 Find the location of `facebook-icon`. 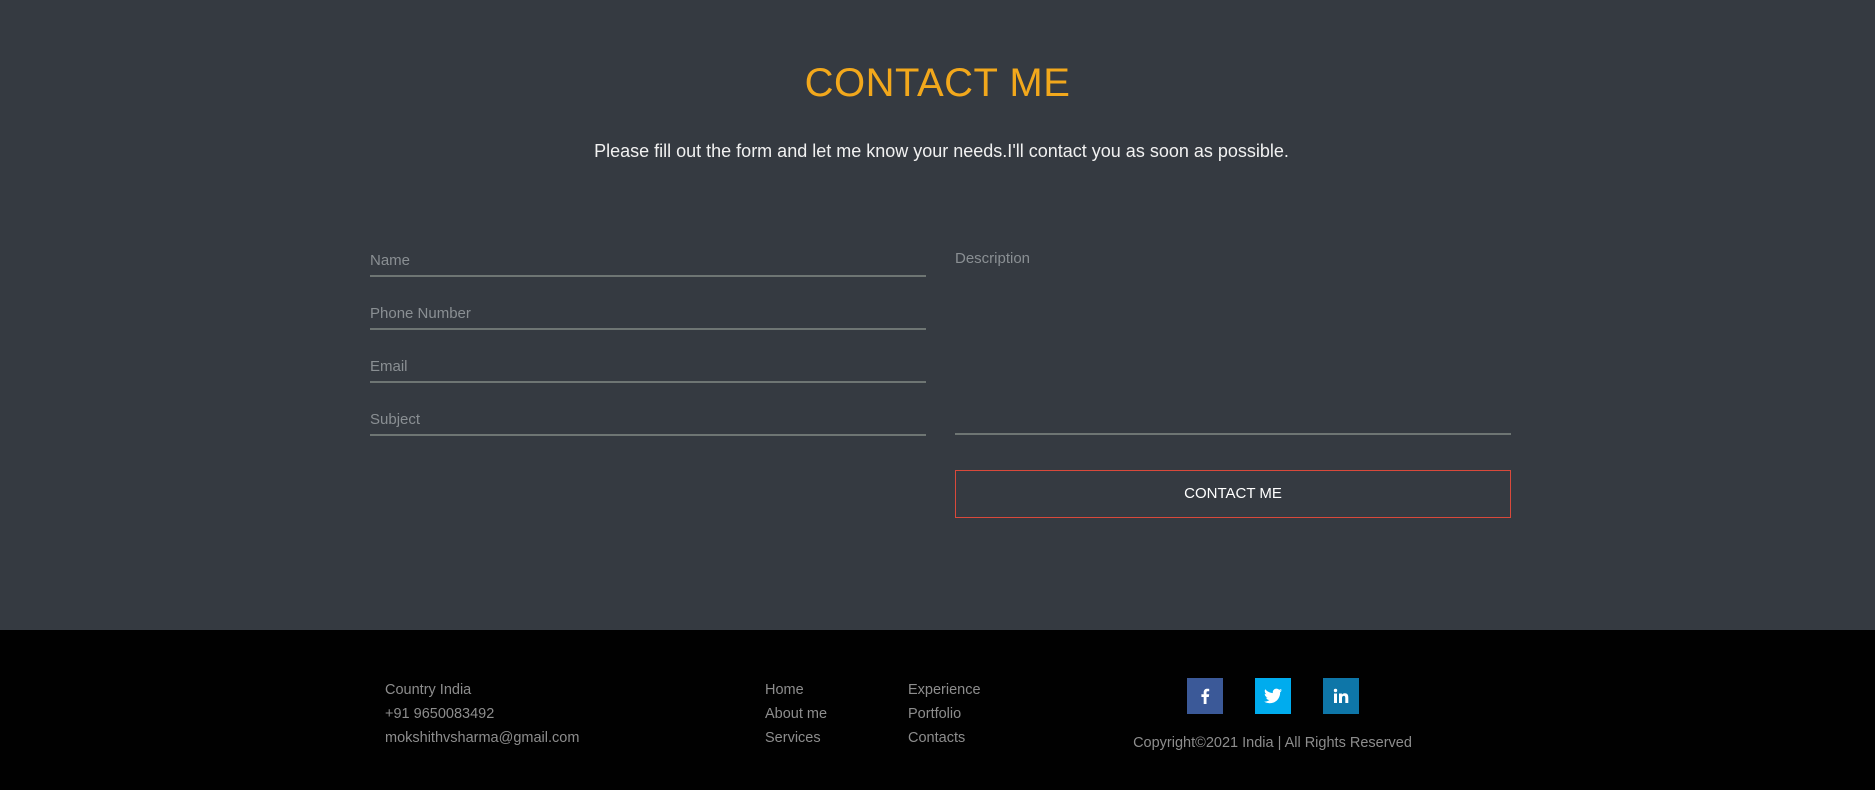

facebook-icon is located at coordinates (1205, 696).